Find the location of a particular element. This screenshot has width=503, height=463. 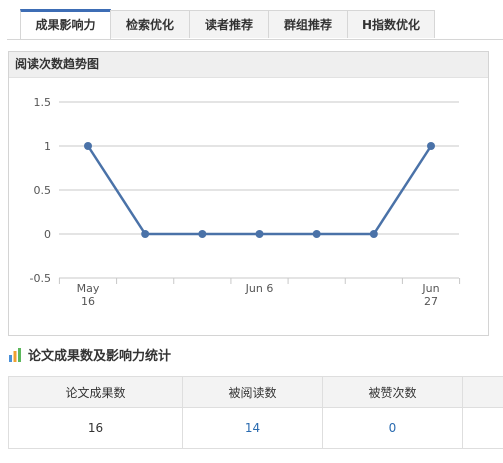

x-tick-label: 16 is located at coordinates (88, 301).